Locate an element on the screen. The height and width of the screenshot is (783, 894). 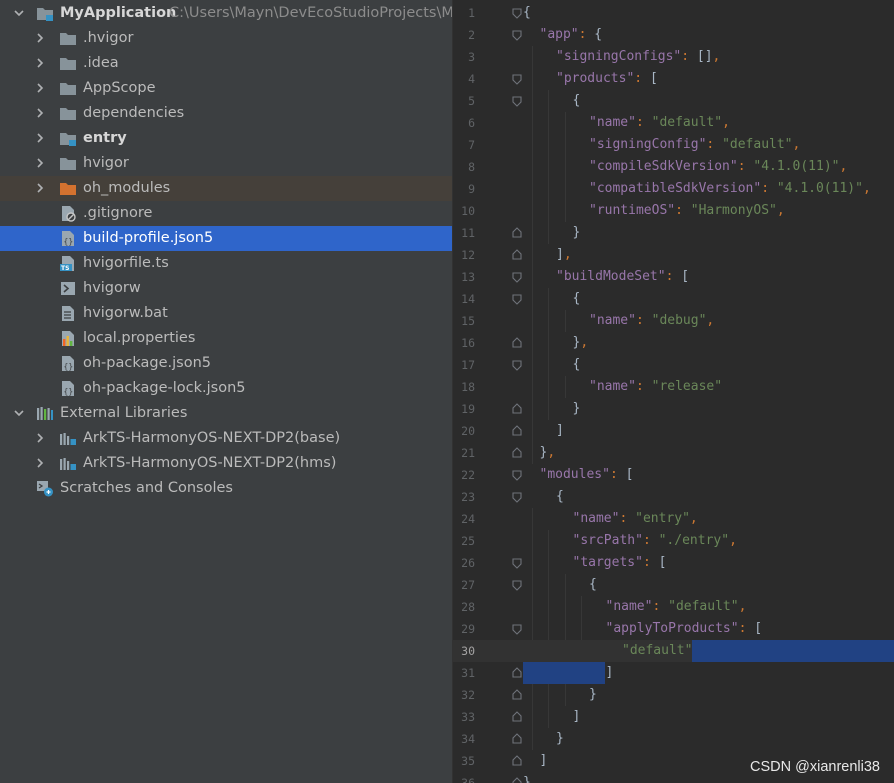
code-line: ] is located at coordinates (560, 431).